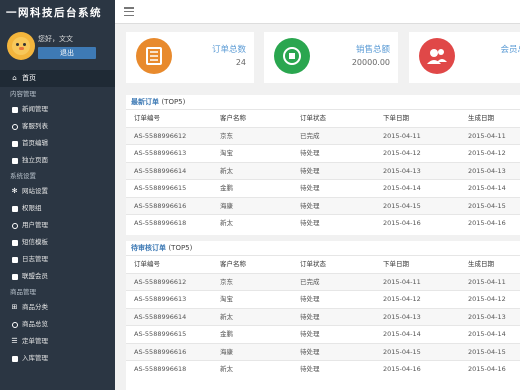 Image resolution: width=520 pixels, height=390 pixels. Describe the element at coordinates (57, 276) in the screenshot. I see `sidebar-item-alliance-members: 联盟会员` at that location.